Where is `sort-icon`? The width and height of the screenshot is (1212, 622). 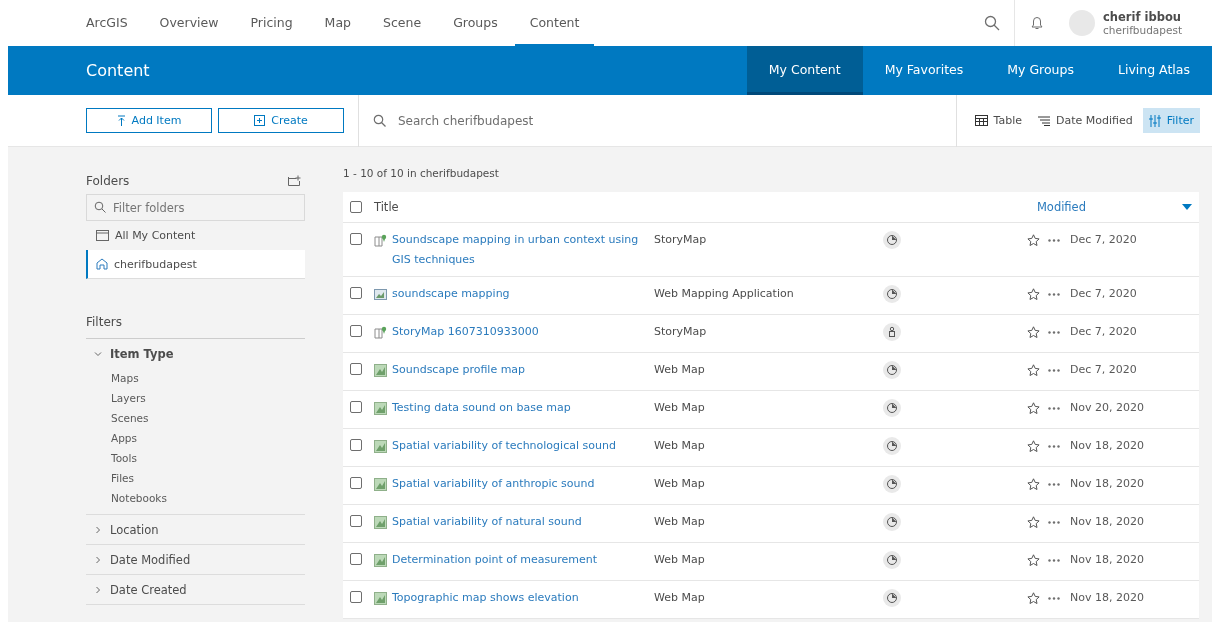 sort-icon is located at coordinates (1044, 120).